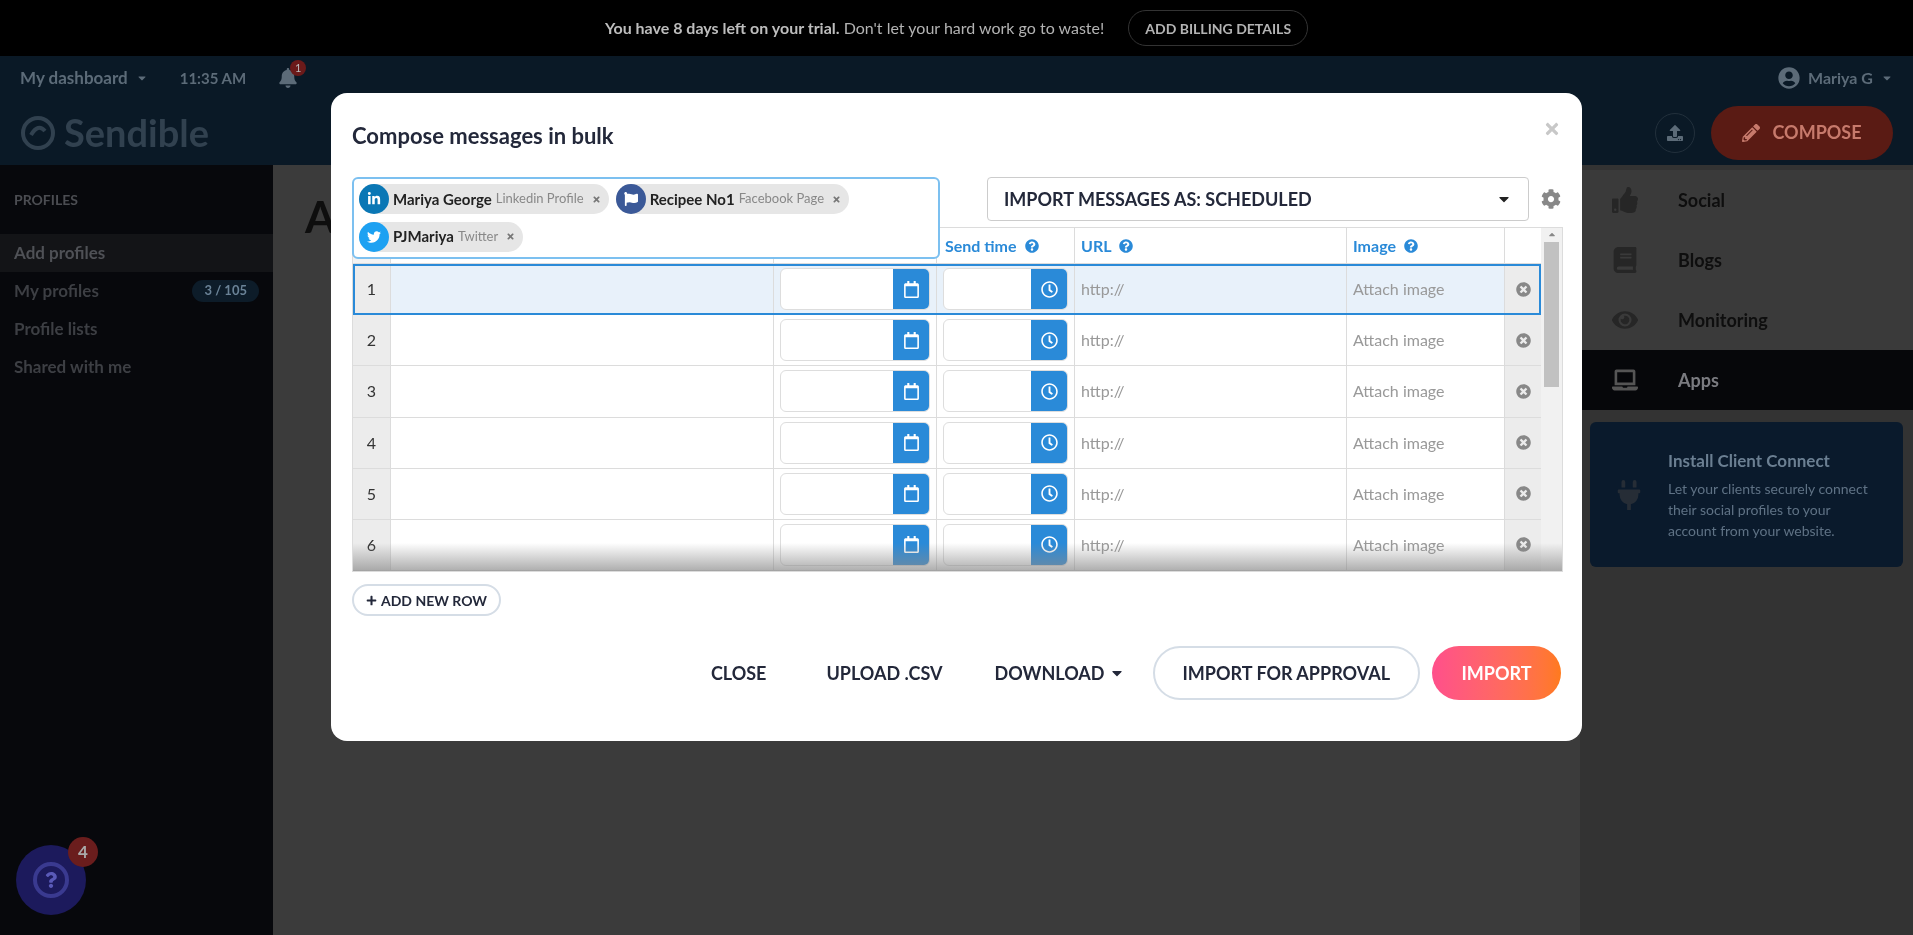 This screenshot has height=935, width=1913. What do you see at coordinates (781, 199) in the screenshot?
I see `profile-type: Facebook Page` at bounding box center [781, 199].